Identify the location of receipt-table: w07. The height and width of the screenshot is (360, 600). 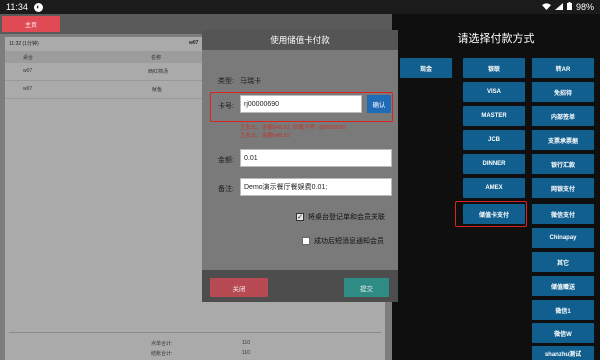
(194, 43).